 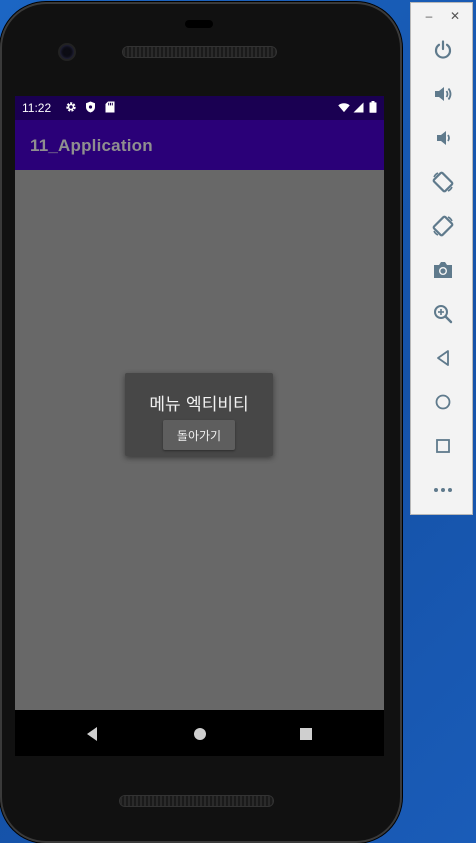 I want to click on nav-home-icon, so click(x=200, y=734).